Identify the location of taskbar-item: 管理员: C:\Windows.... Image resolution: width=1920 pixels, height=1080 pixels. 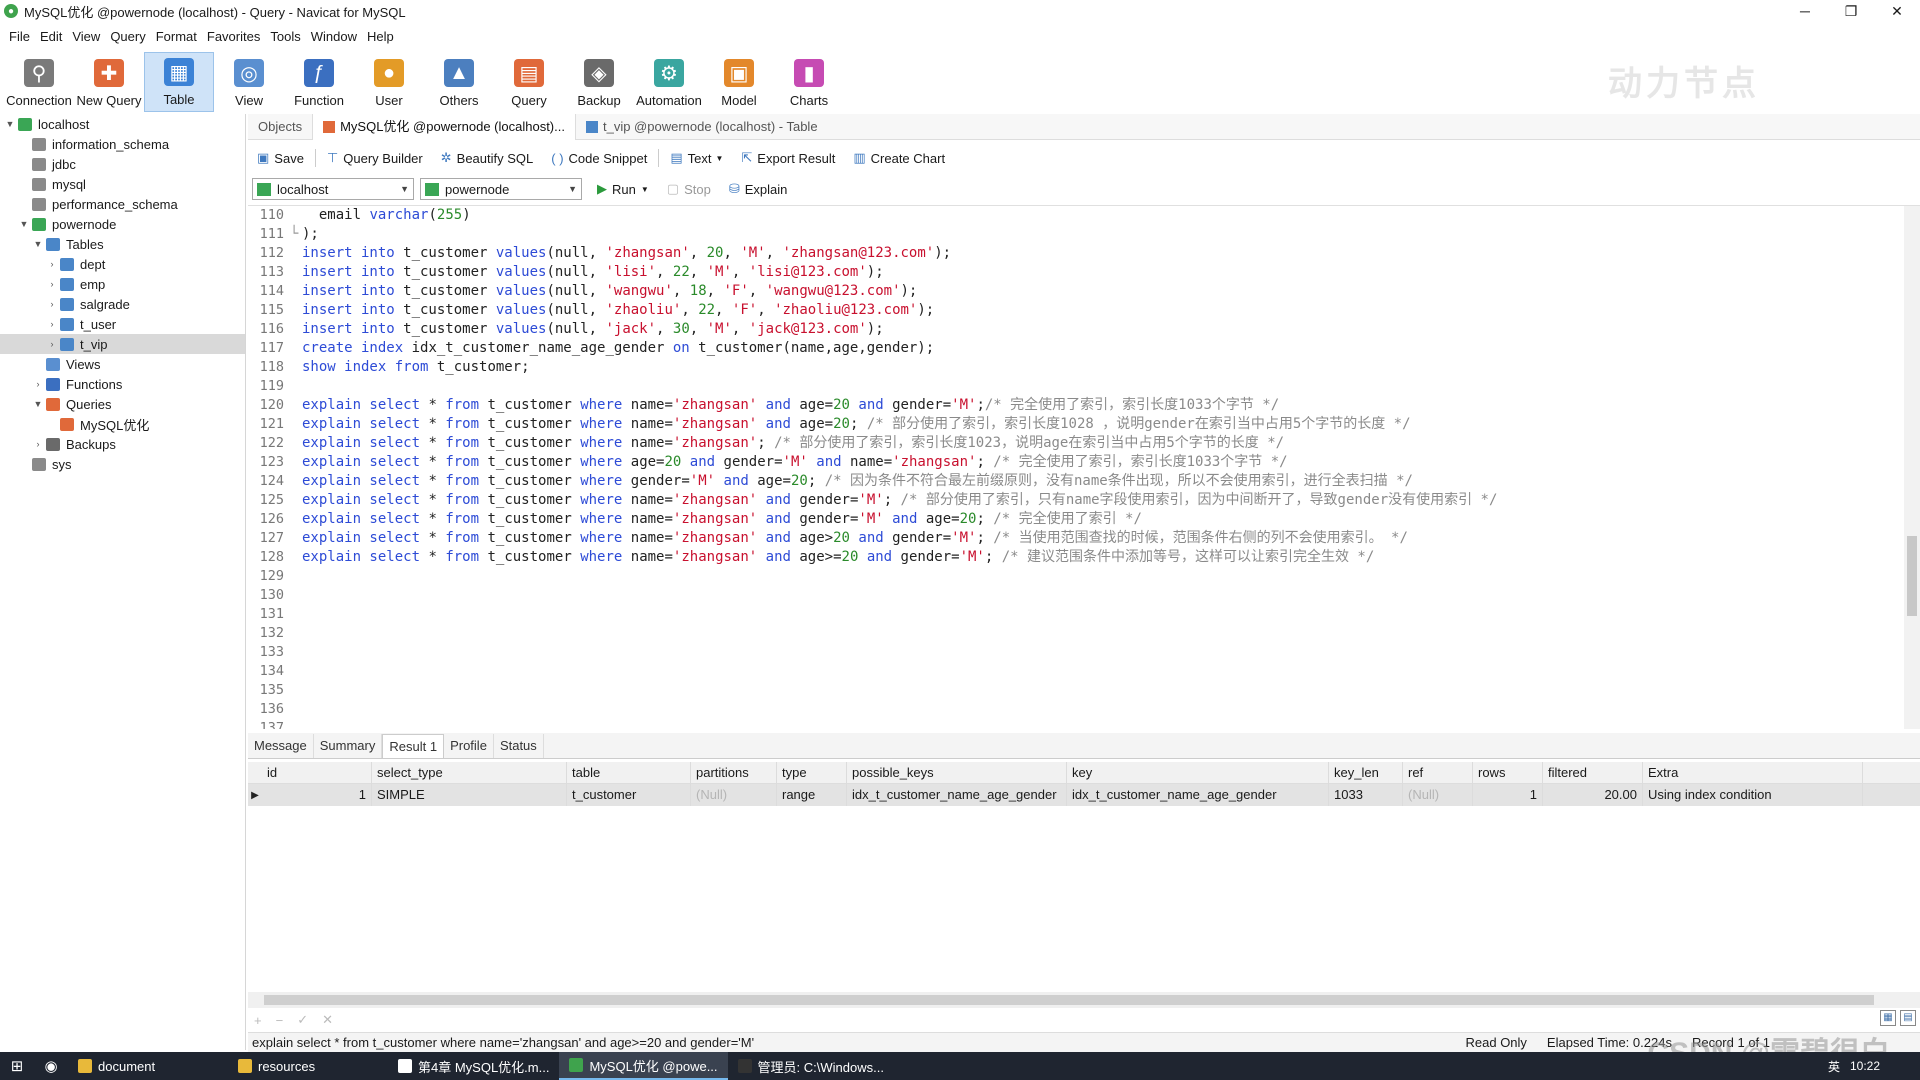
(811, 1066).